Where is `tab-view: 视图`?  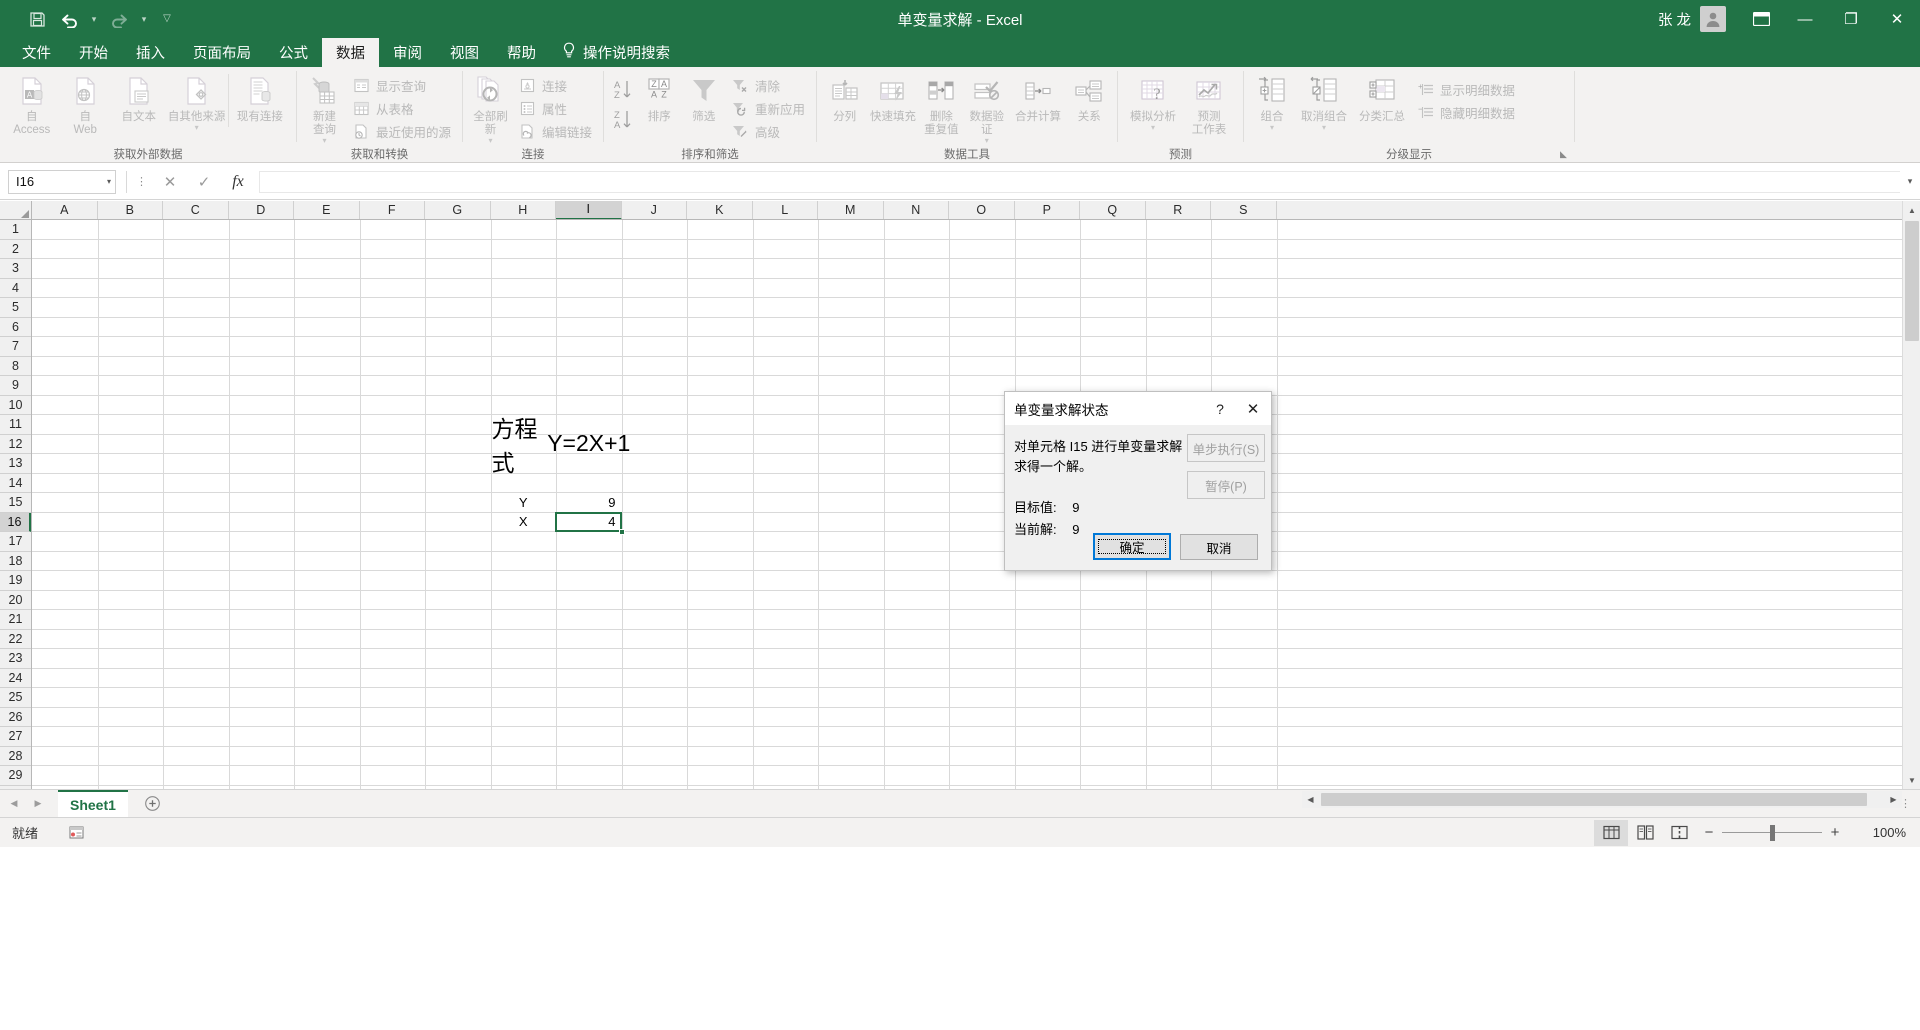 tab-view: 视图 is located at coordinates (464, 52).